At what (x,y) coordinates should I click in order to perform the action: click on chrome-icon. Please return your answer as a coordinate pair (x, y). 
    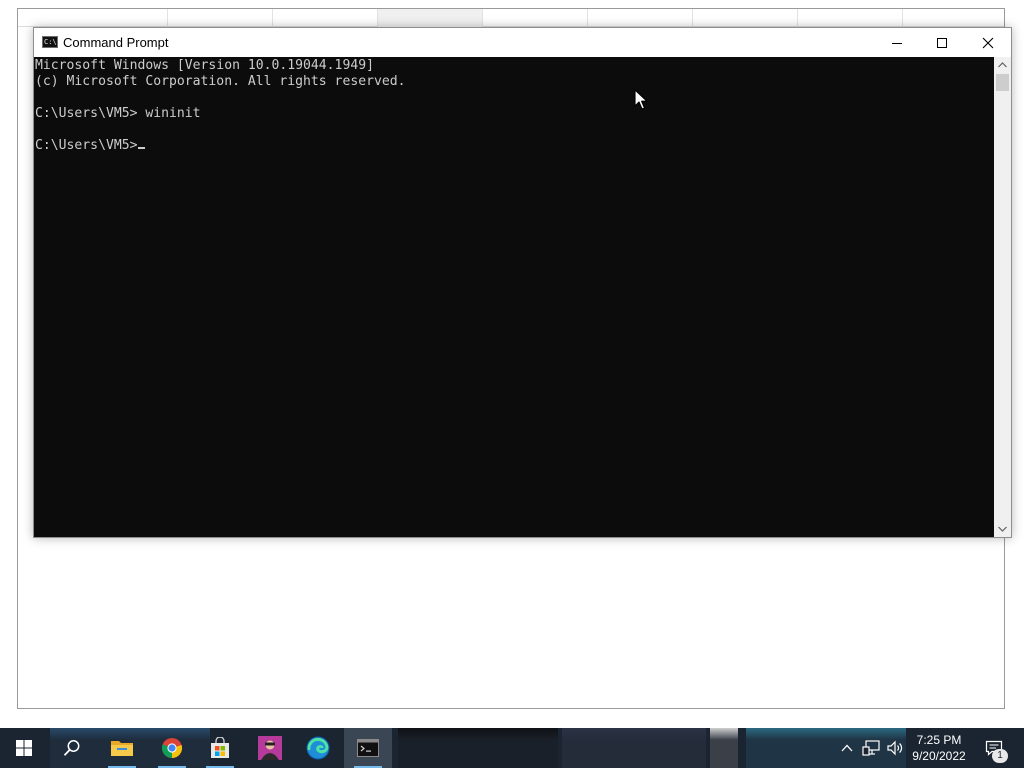
    Looking at the image, I should click on (172, 748).